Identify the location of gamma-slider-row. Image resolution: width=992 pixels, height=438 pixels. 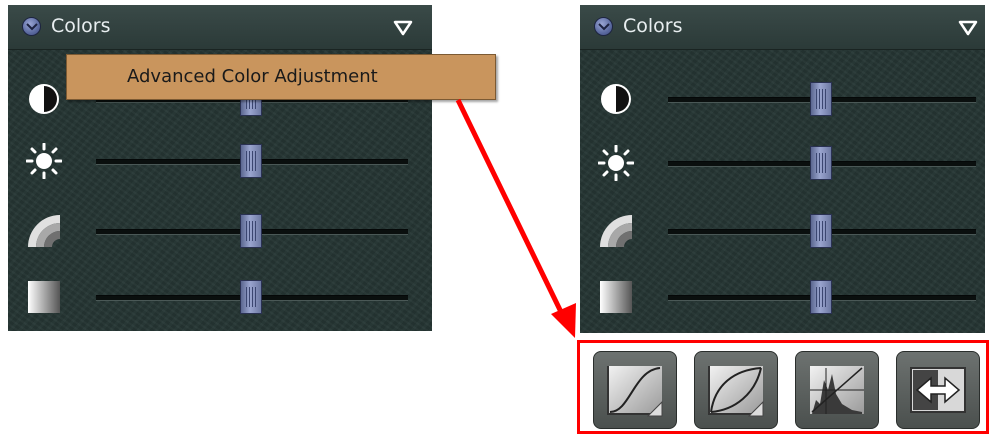
(782, 231).